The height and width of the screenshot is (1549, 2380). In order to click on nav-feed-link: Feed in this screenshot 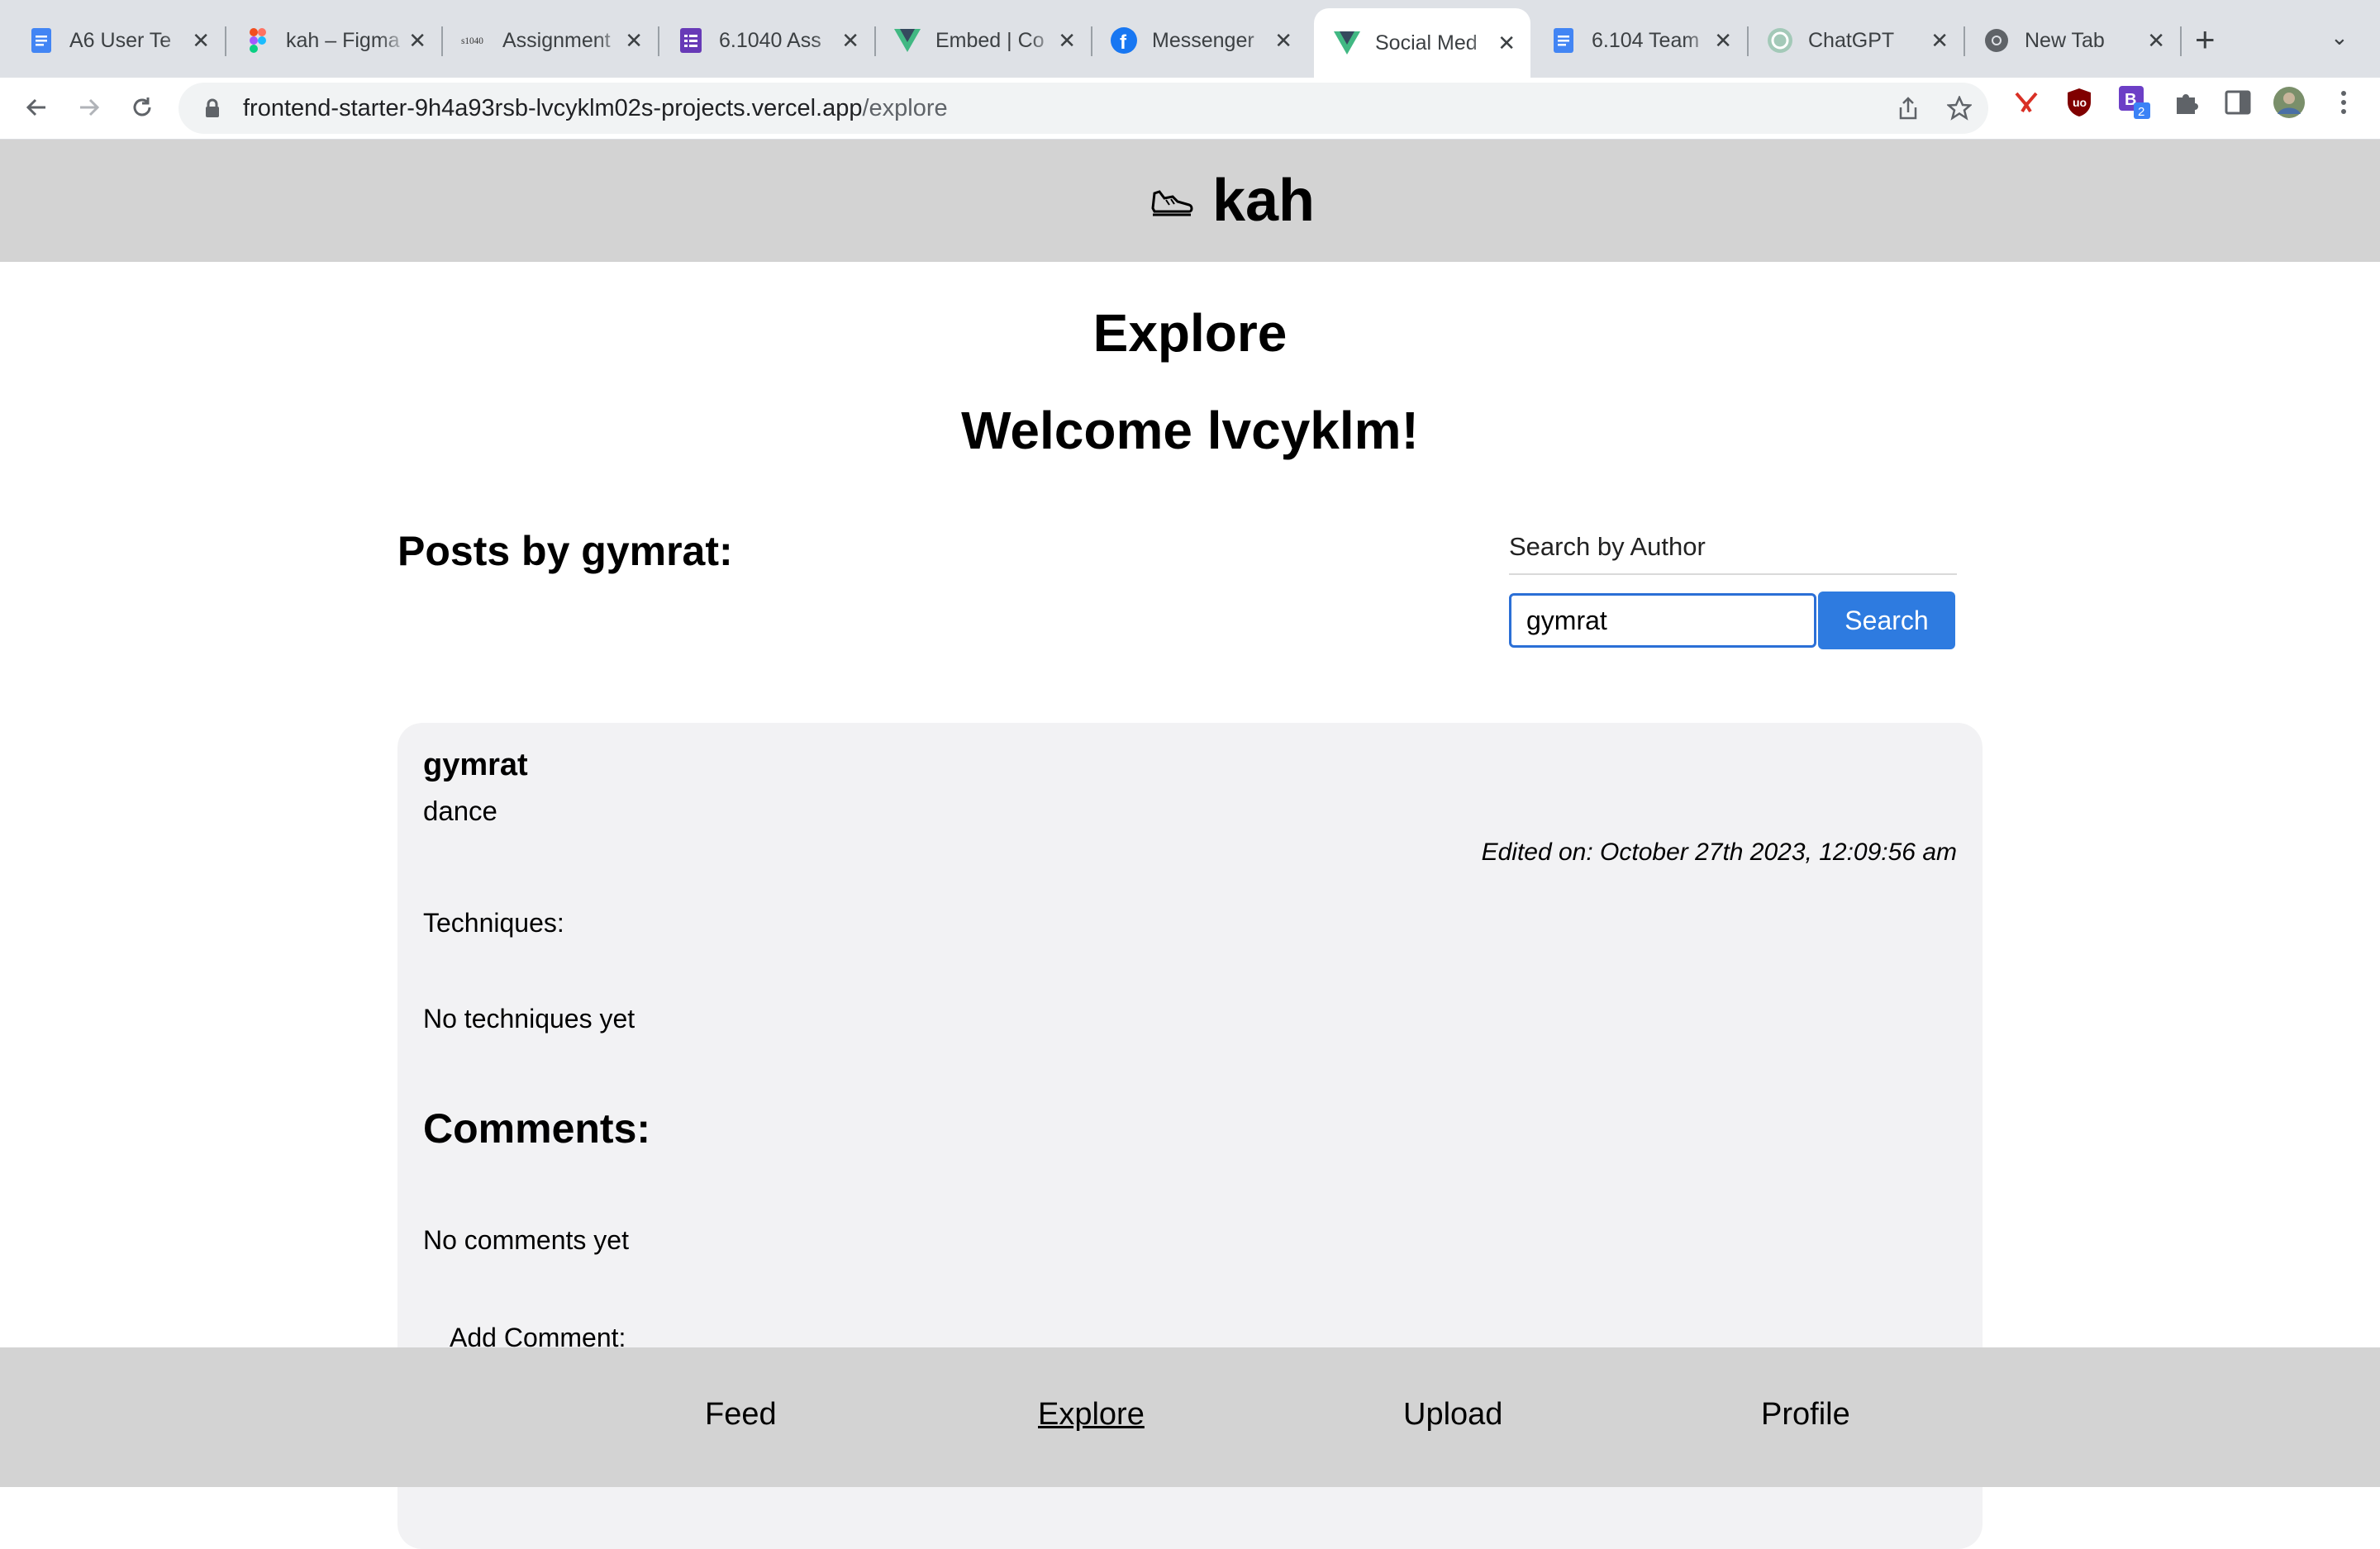, I will do `click(741, 1415)`.